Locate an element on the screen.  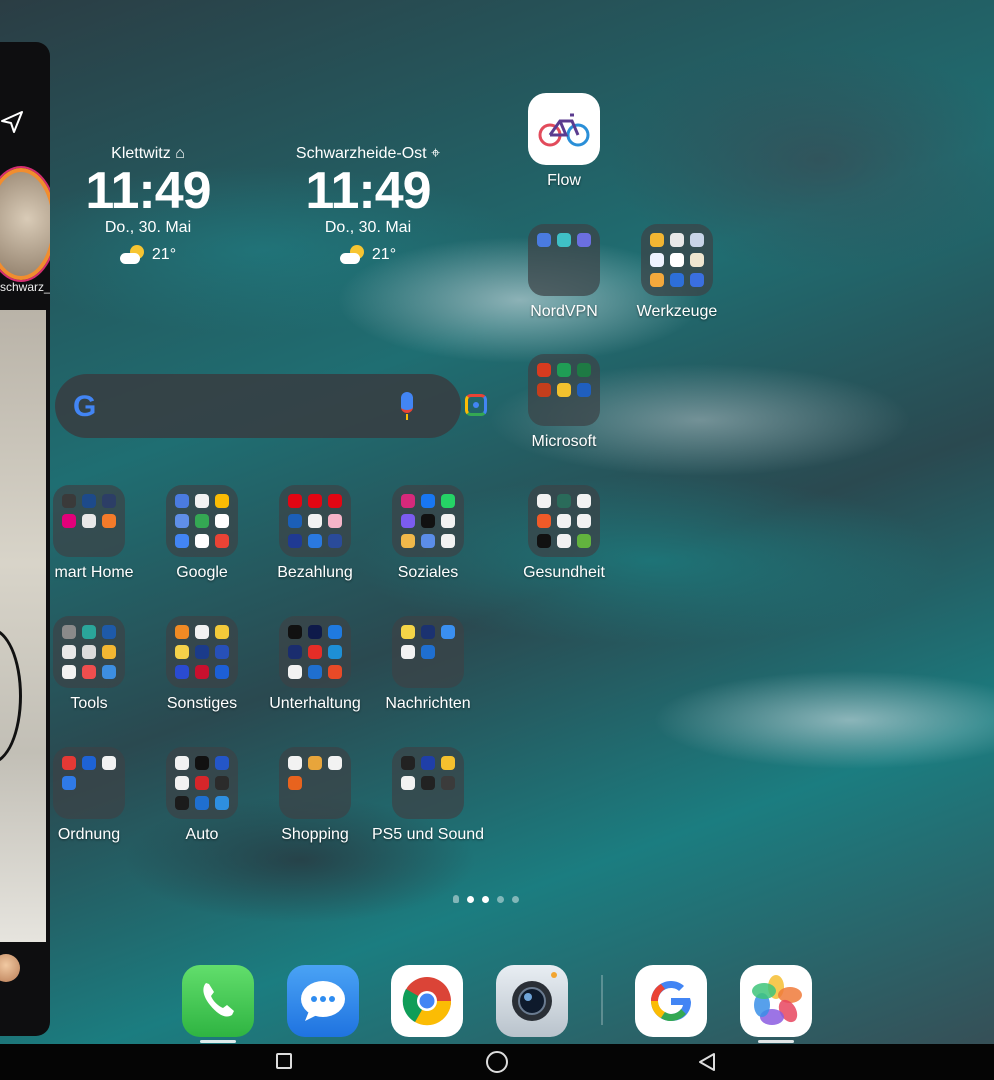
home-icon: ⌂ is located at coordinates (180, 153).